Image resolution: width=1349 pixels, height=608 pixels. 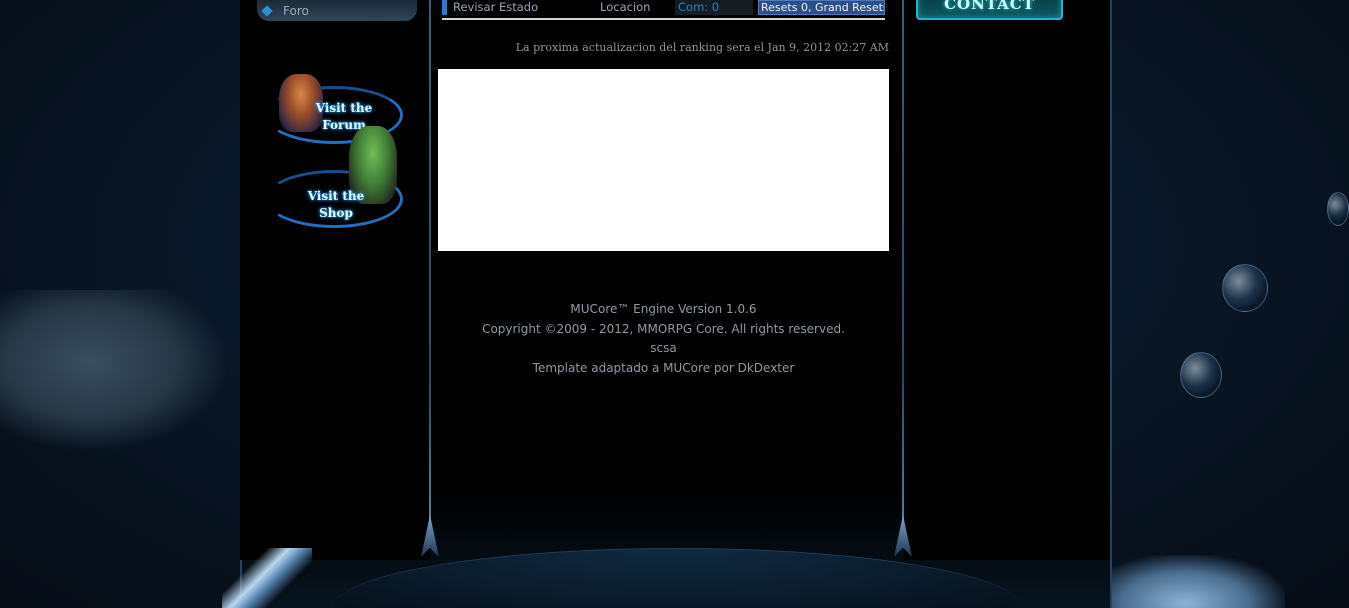 I want to click on diamond-bullet-icon, so click(x=267, y=10).